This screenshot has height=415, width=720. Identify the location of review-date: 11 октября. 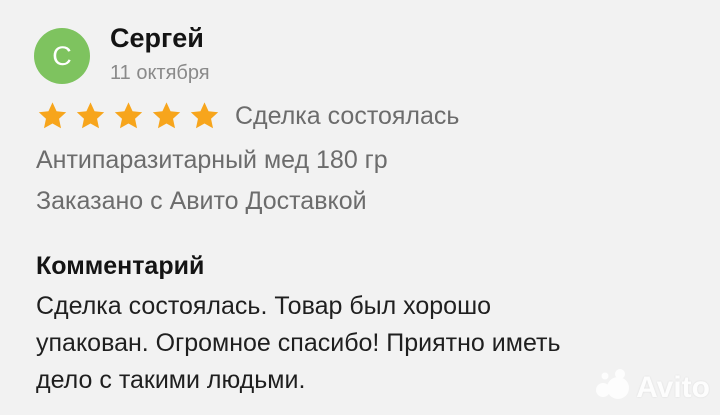
(160, 73).